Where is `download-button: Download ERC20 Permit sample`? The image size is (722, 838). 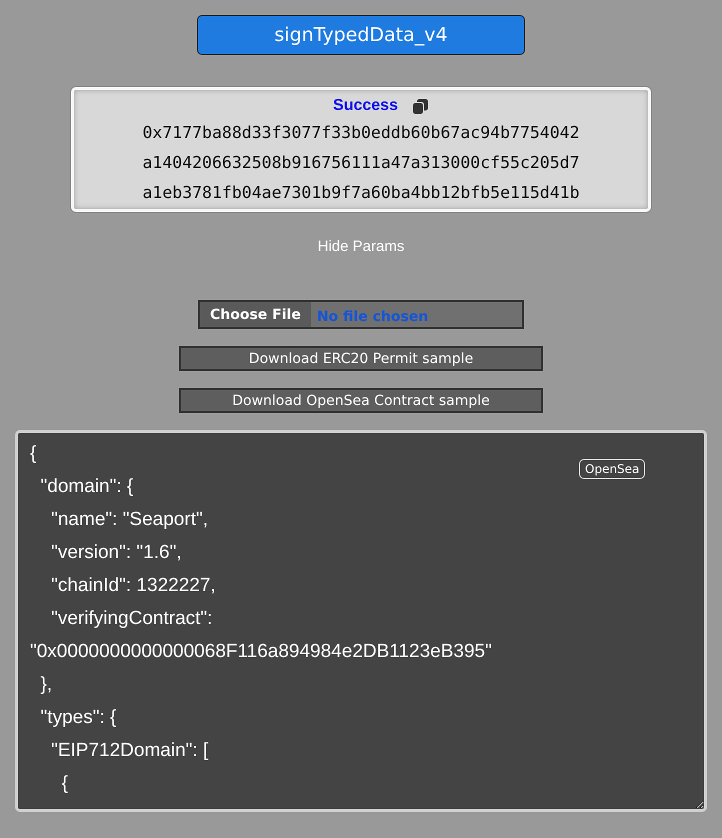 download-button: Download ERC20 Permit sample is located at coordinates (361, 358).